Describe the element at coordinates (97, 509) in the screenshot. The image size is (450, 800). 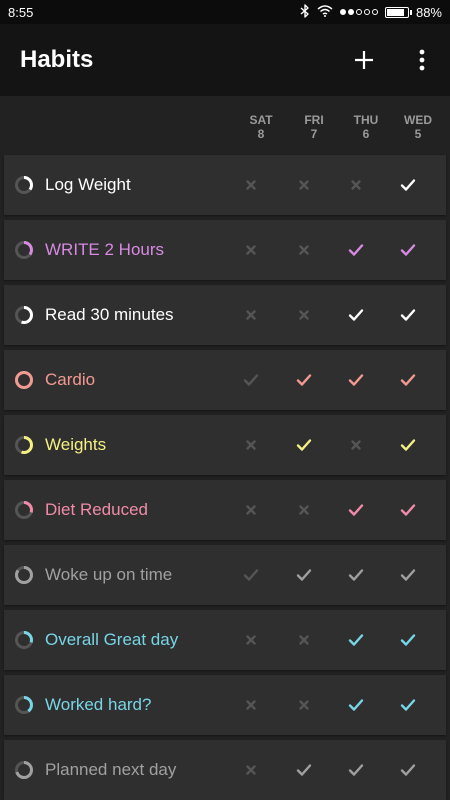
I see `habit-name: Diet Reduced` at that location.